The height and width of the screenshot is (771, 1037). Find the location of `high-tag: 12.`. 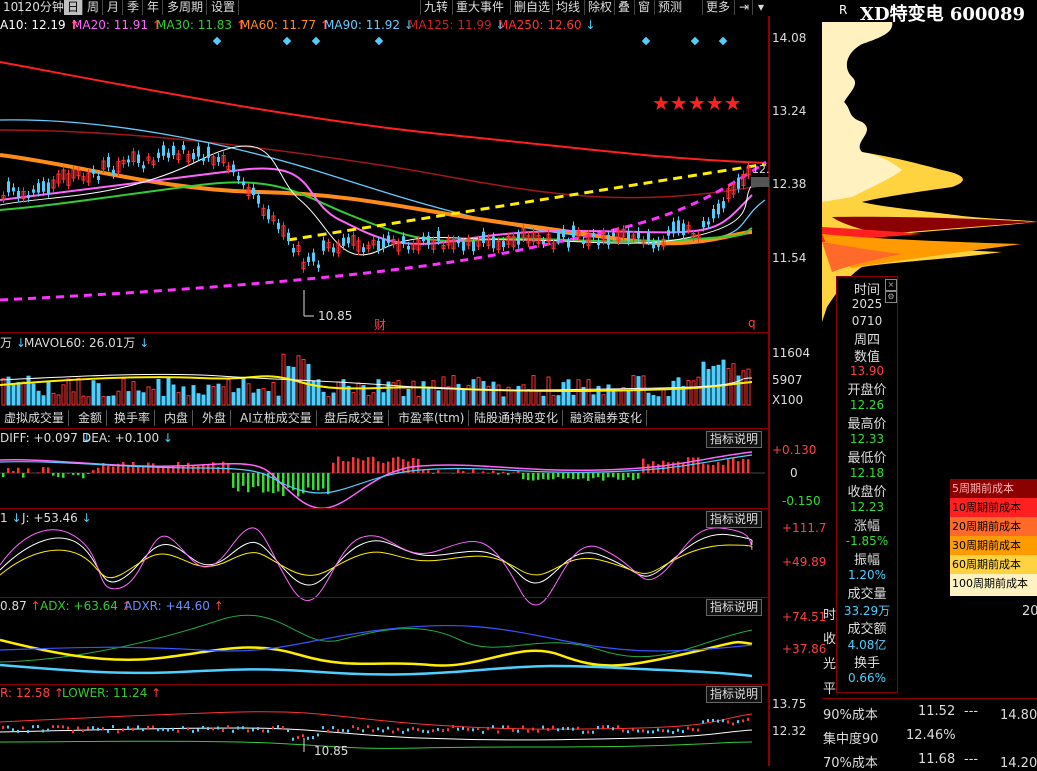

high-tag: 12. is located at coordinates (761, 169).